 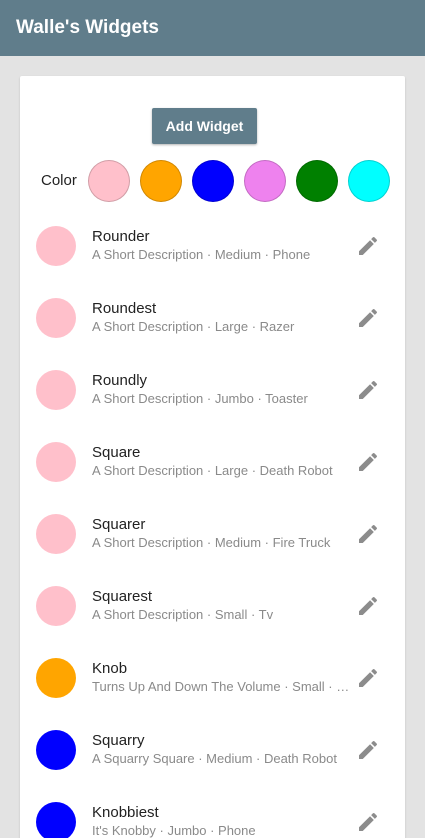 I want to click on widget-description: A Short Description · Large · Razer, so click(x=193, y=326).